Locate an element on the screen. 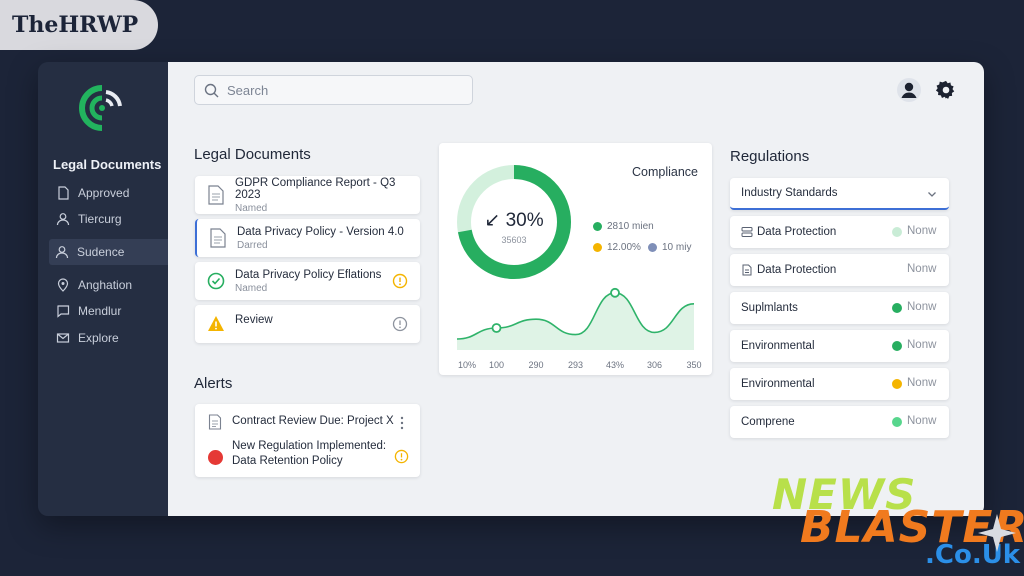 The image size is (1024, 576). regulation-row: Suplmlants Nonw is located at coordinates (839, 308).